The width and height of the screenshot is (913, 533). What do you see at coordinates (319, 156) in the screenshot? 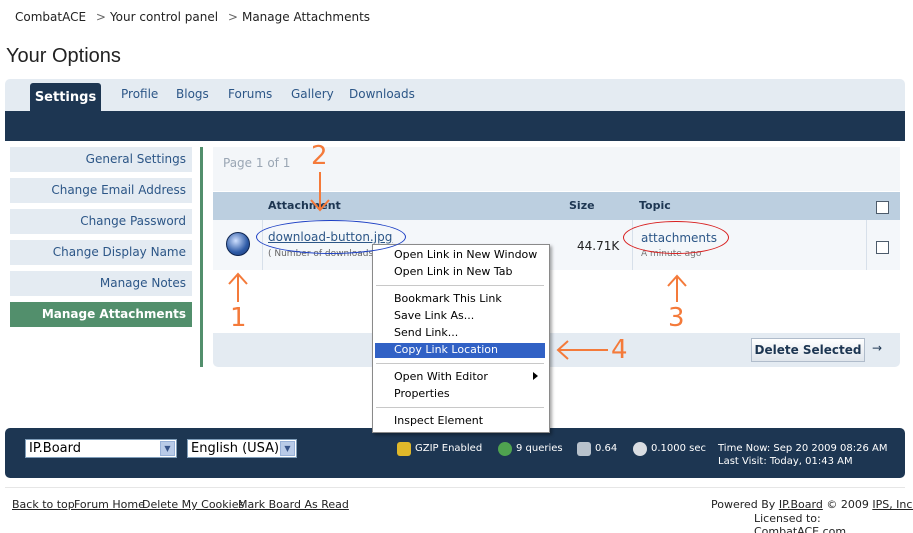
I see `annotation-number-2: 2` at bounding box center [319, 156].